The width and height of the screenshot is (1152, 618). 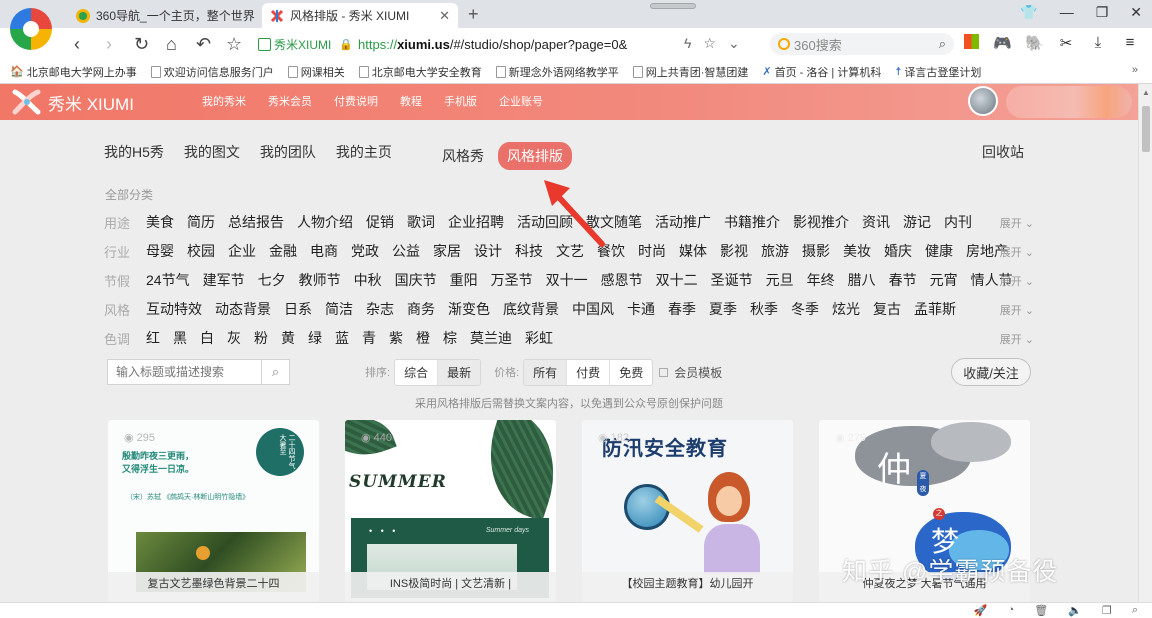 What do you see at coordinates (935, 309) in the screenshot?
I see `category-item: 孟菲斯` at bounding box center [935, 309].